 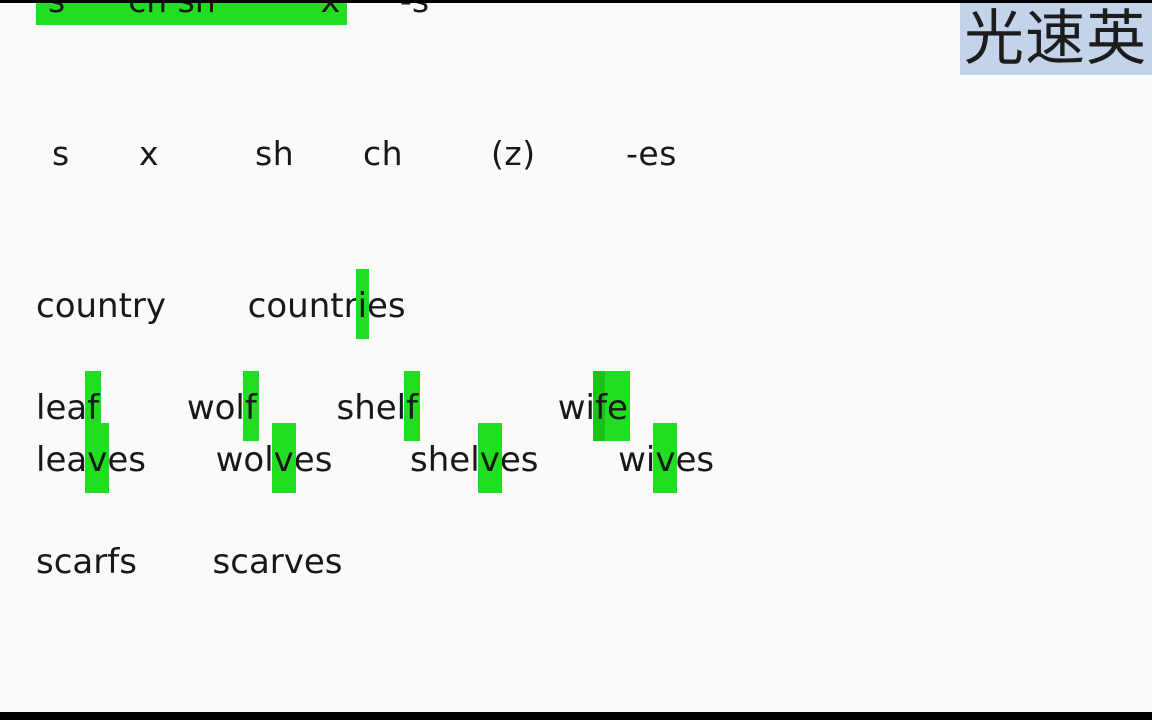 I want to click on word-wolf: wolf, so click(x=222, y=406).